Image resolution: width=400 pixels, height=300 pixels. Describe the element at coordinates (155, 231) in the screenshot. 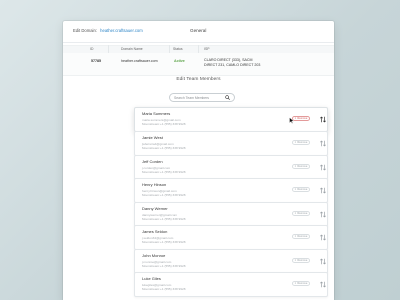

I see `member-name: James Seldon` at that location.